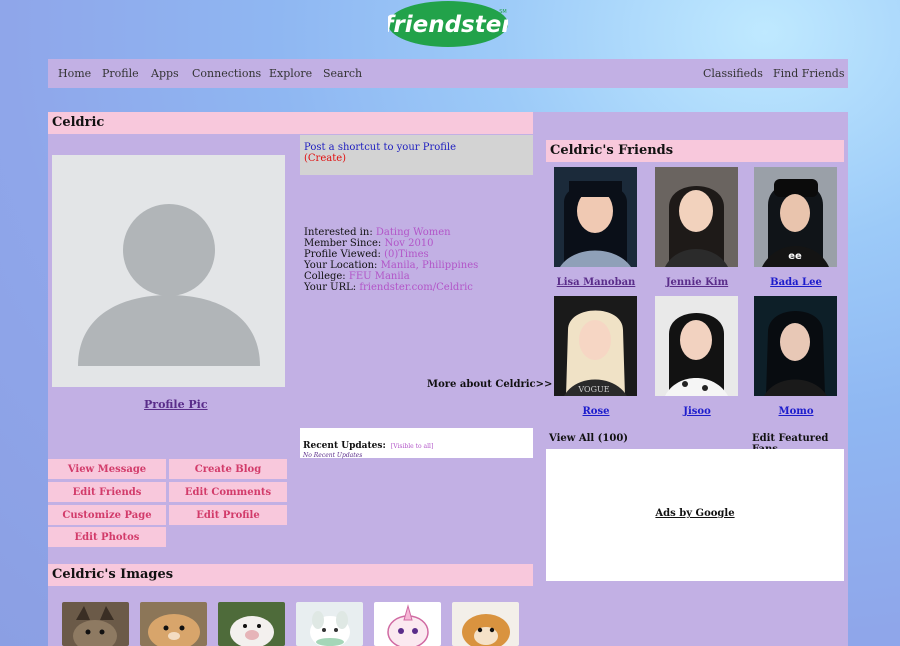 The height and width of the screenshot is (646, 900). What do you see at coordinates (416, 158) in the screenshot?
I see `create-shortcut-link: (Create)` at bounding box center [416, 158].